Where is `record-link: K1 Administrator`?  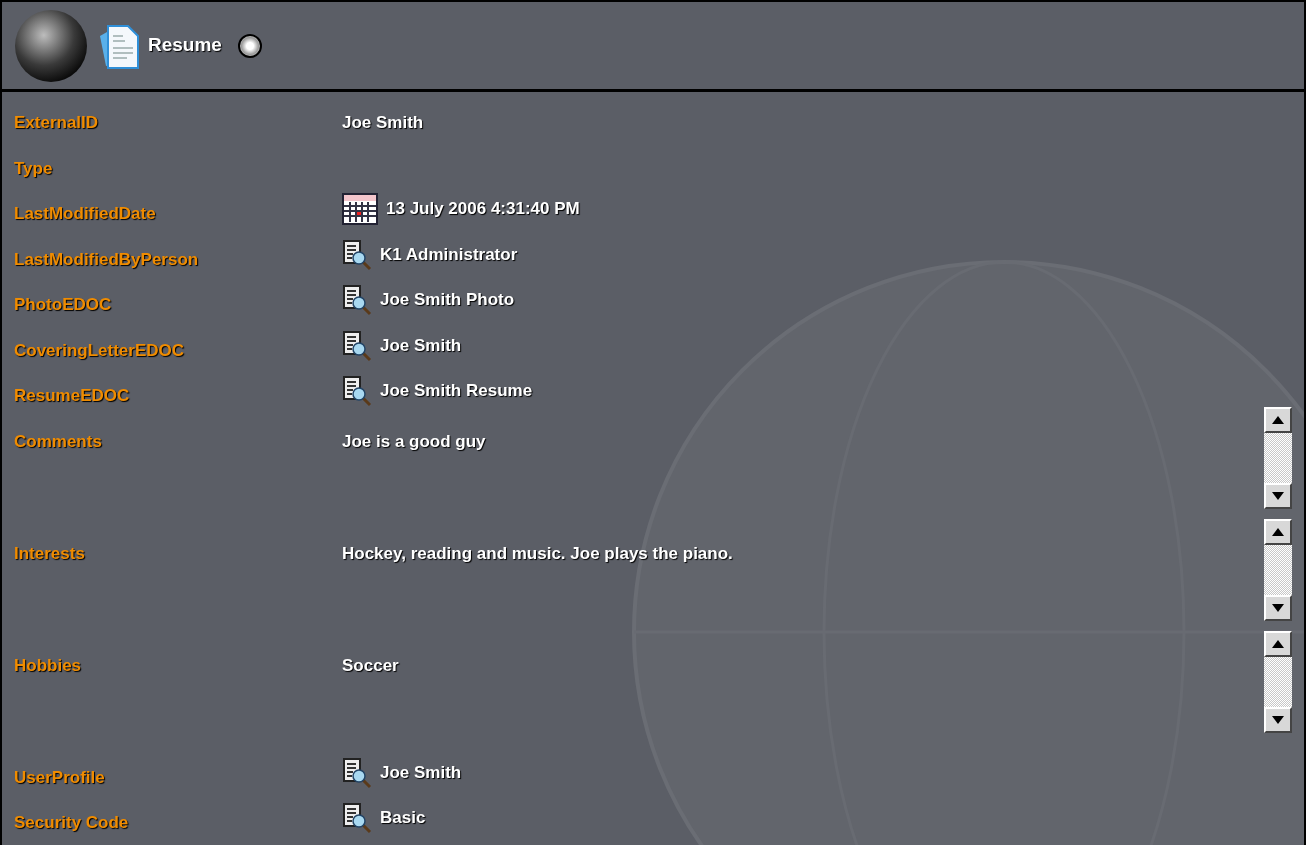
record-link: K1 Administrator is located at coordinates (449, 254).